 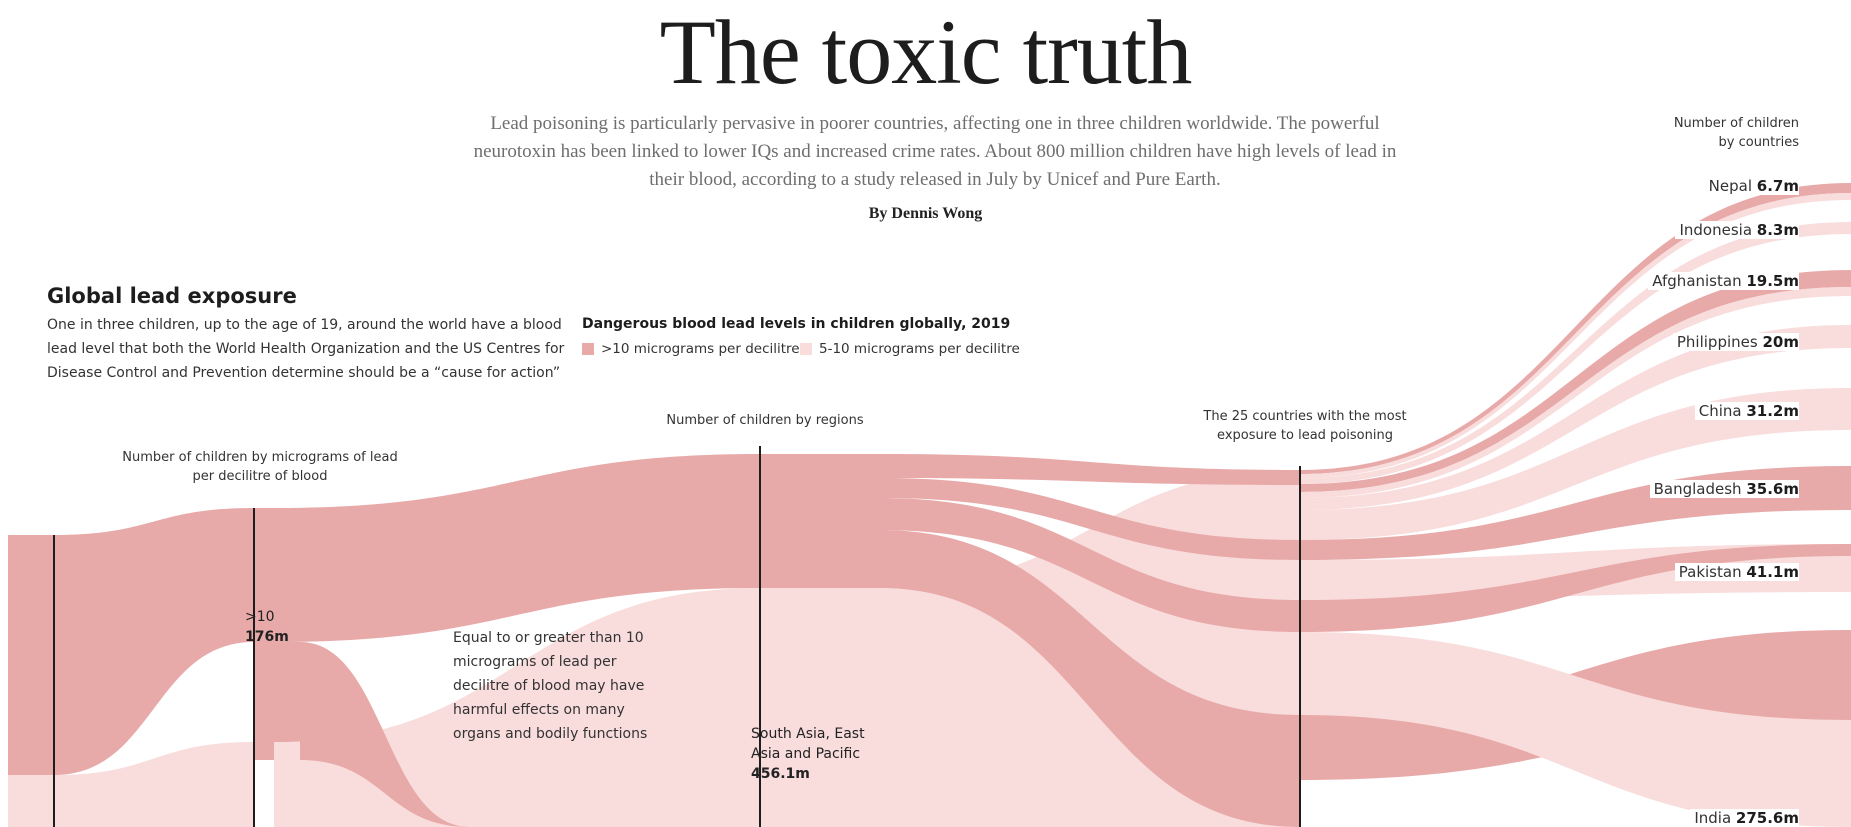 I want to click on country-value: 275.6m, so click(x=1767, y=818).